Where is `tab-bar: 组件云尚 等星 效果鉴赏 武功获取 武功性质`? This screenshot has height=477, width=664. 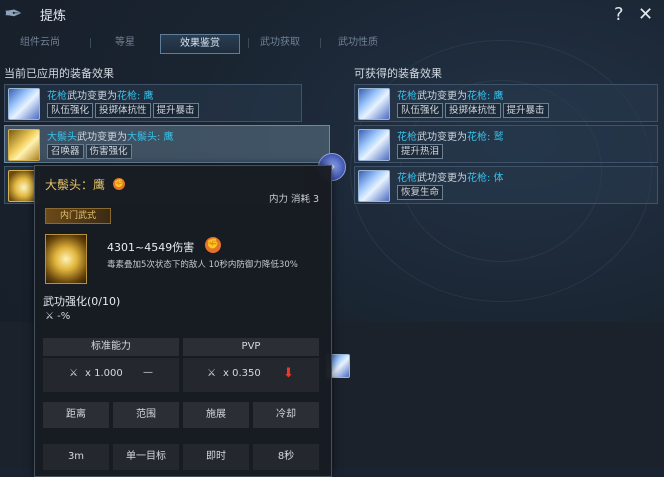 tab-bar: 组件云尚 等星 效果鉴赏 武功获取 武功性质 is located at coordinates (210, 44).